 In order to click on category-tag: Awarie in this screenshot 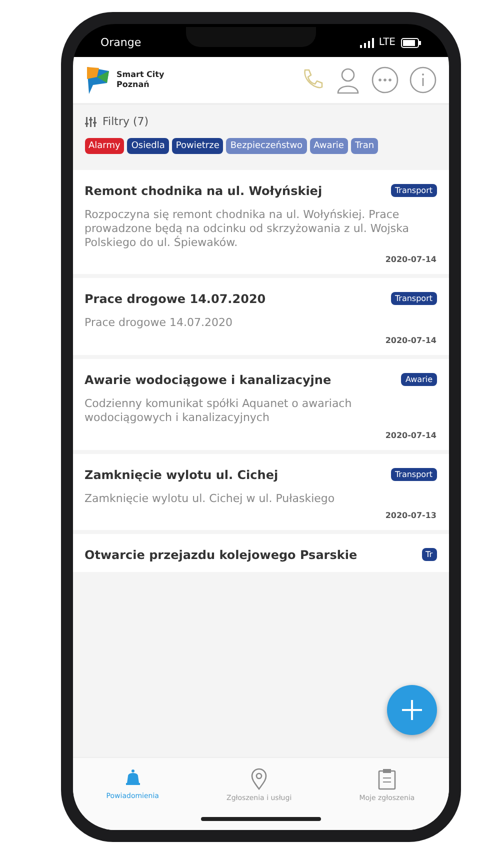, I will do `click(418, 379)`.